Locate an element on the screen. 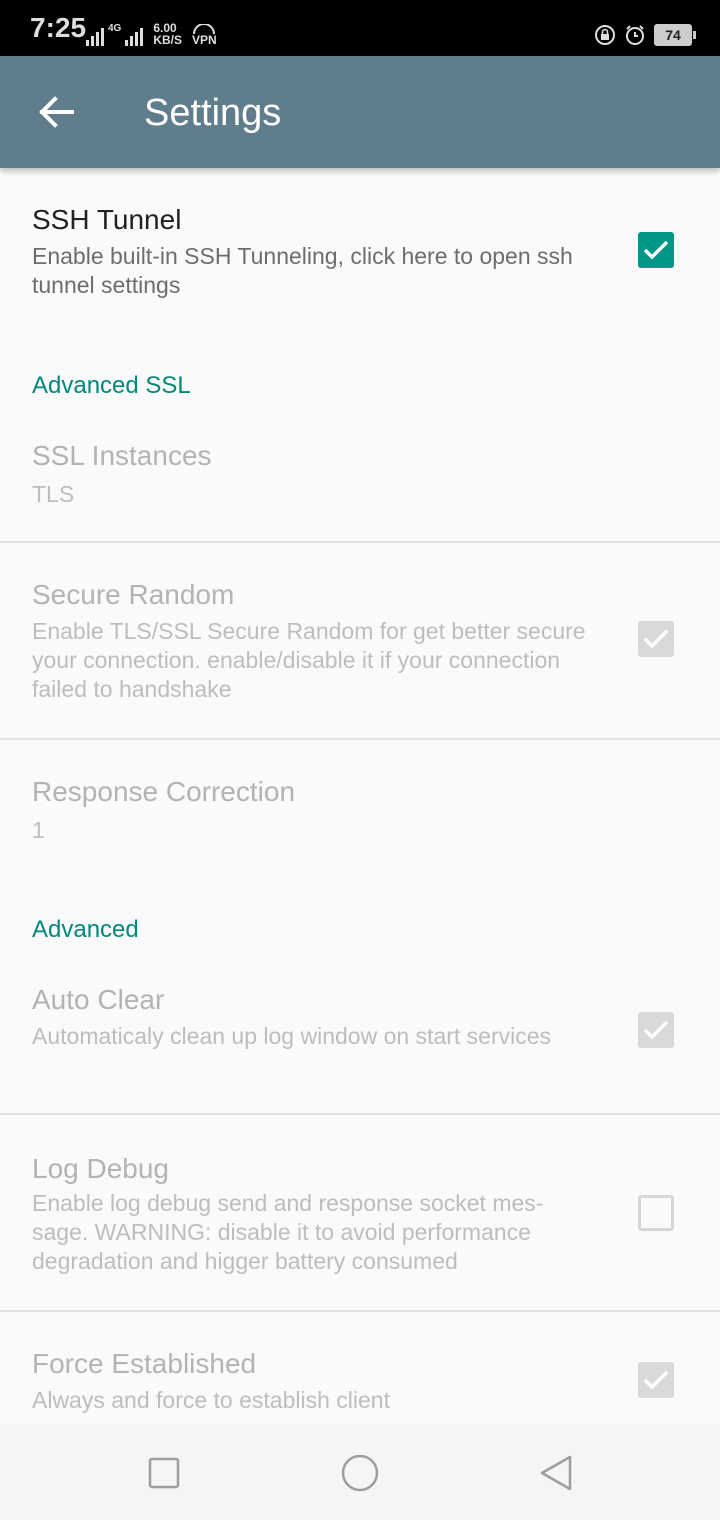  status-right-icons: 74 is located at coordinates (645, 35).